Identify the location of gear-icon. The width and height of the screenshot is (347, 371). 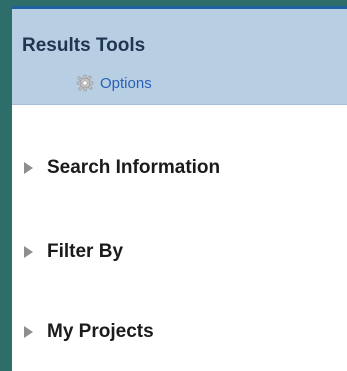
(85, 83).